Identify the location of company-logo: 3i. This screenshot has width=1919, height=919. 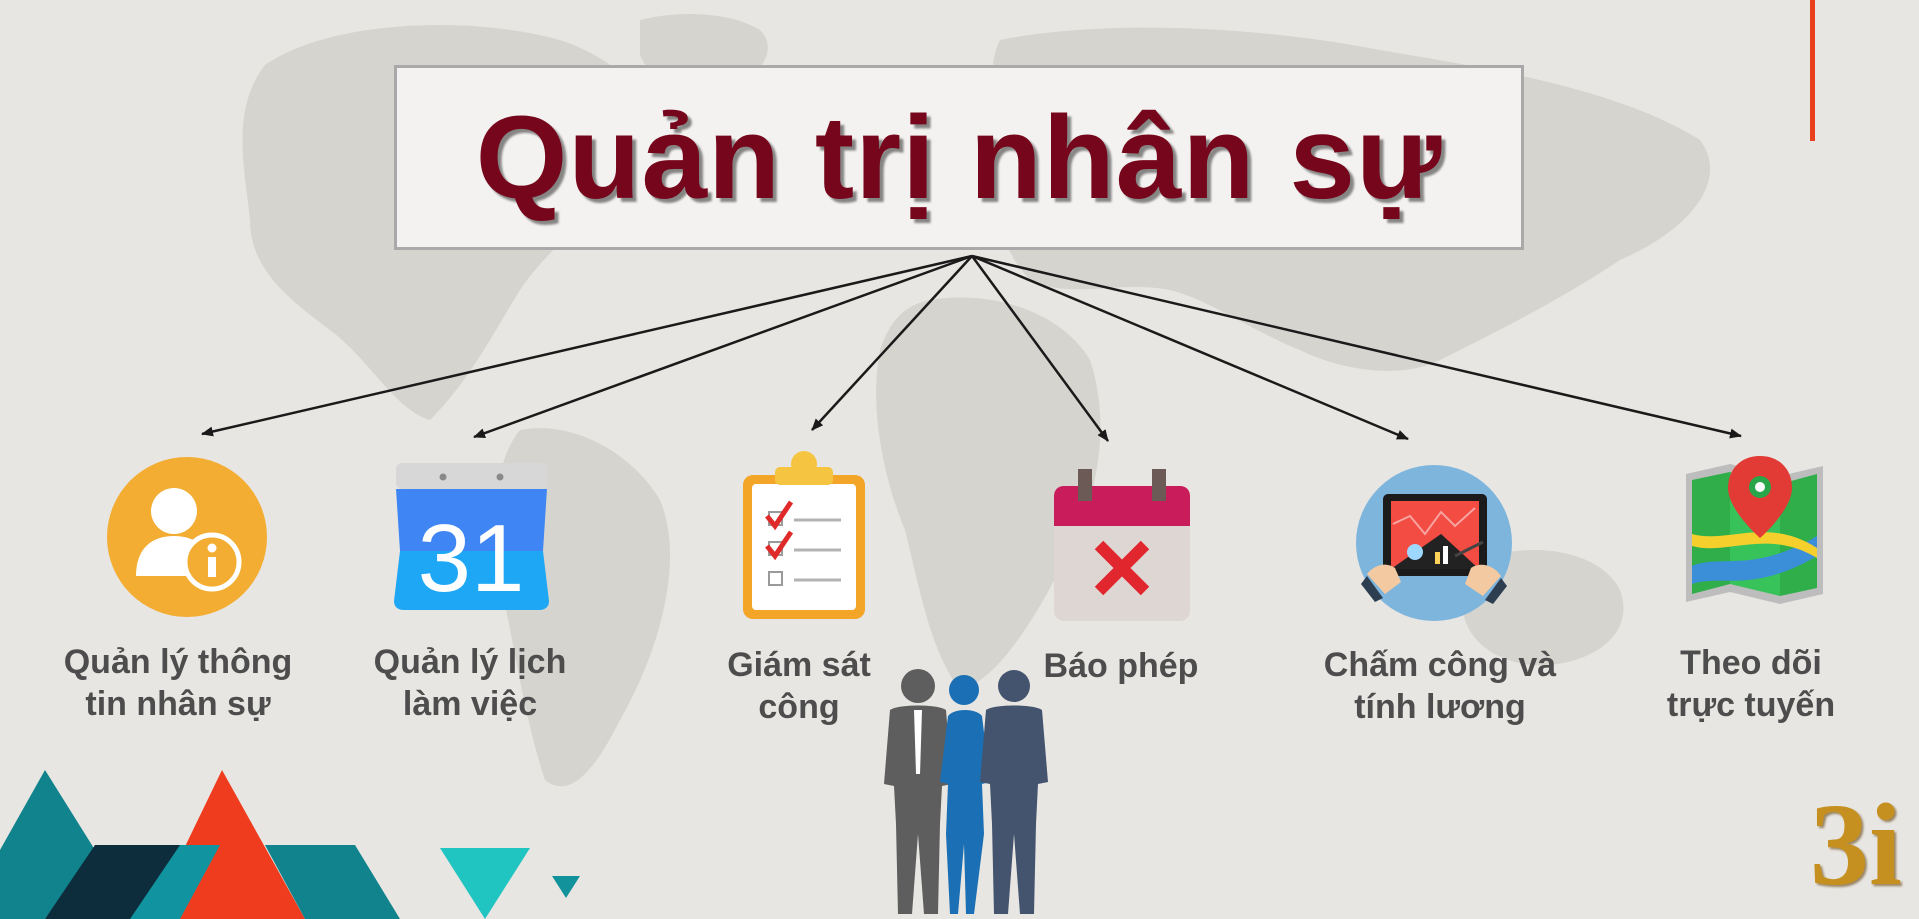
(1856, 844).